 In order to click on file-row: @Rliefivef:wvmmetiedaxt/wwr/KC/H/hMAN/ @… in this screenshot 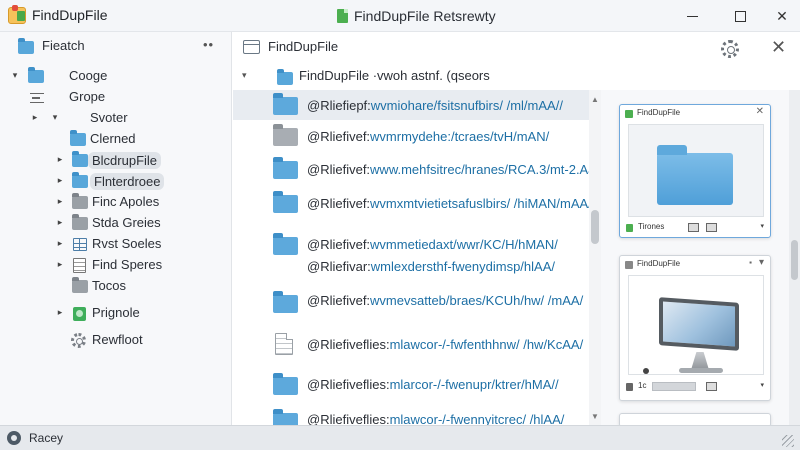, I will do `click(411, 254)`.